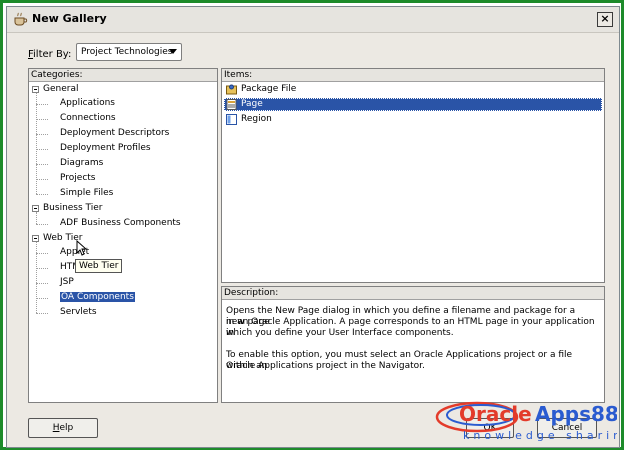  I want to click on tree-item-label: JSP, so click(67, 282).